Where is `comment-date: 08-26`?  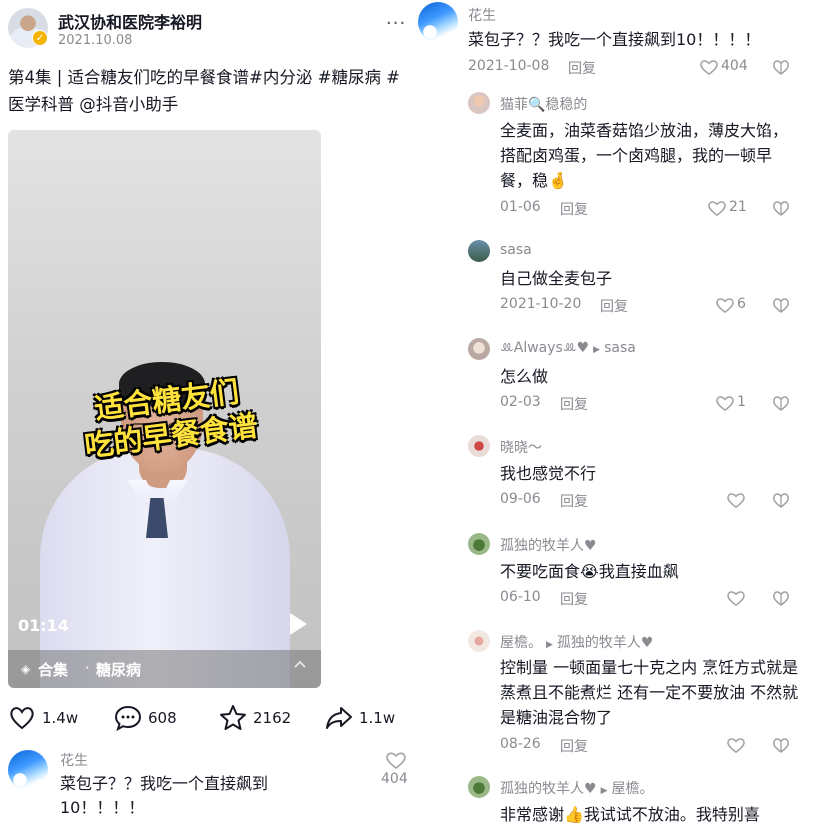
comment-date: 08-26 is located at coordinates (520, 744).